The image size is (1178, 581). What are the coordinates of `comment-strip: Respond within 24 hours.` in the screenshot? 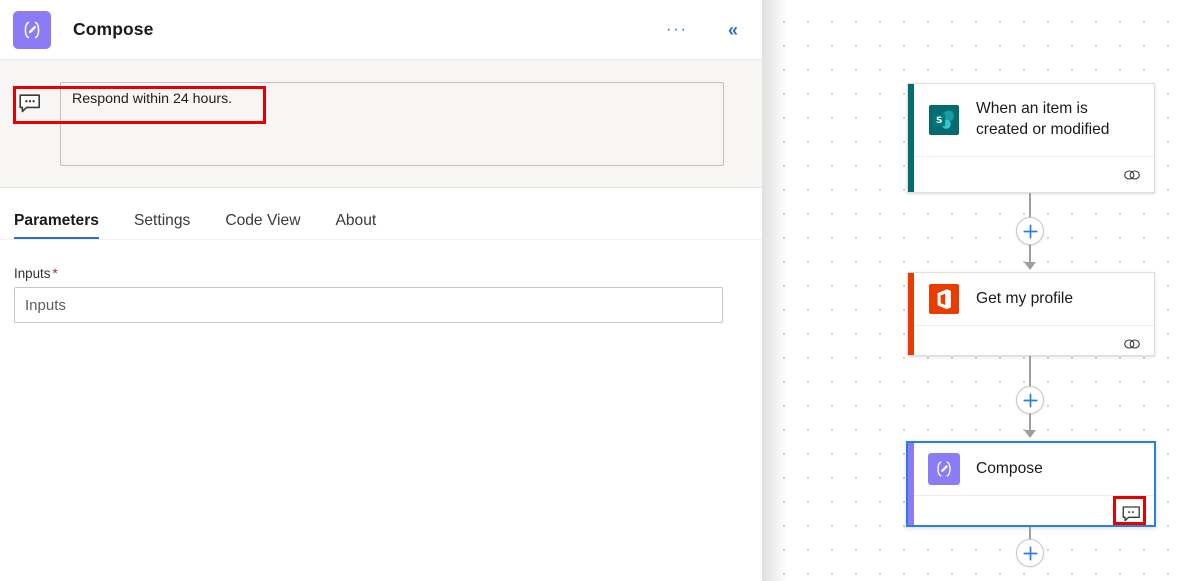 It's located at (381, 123).